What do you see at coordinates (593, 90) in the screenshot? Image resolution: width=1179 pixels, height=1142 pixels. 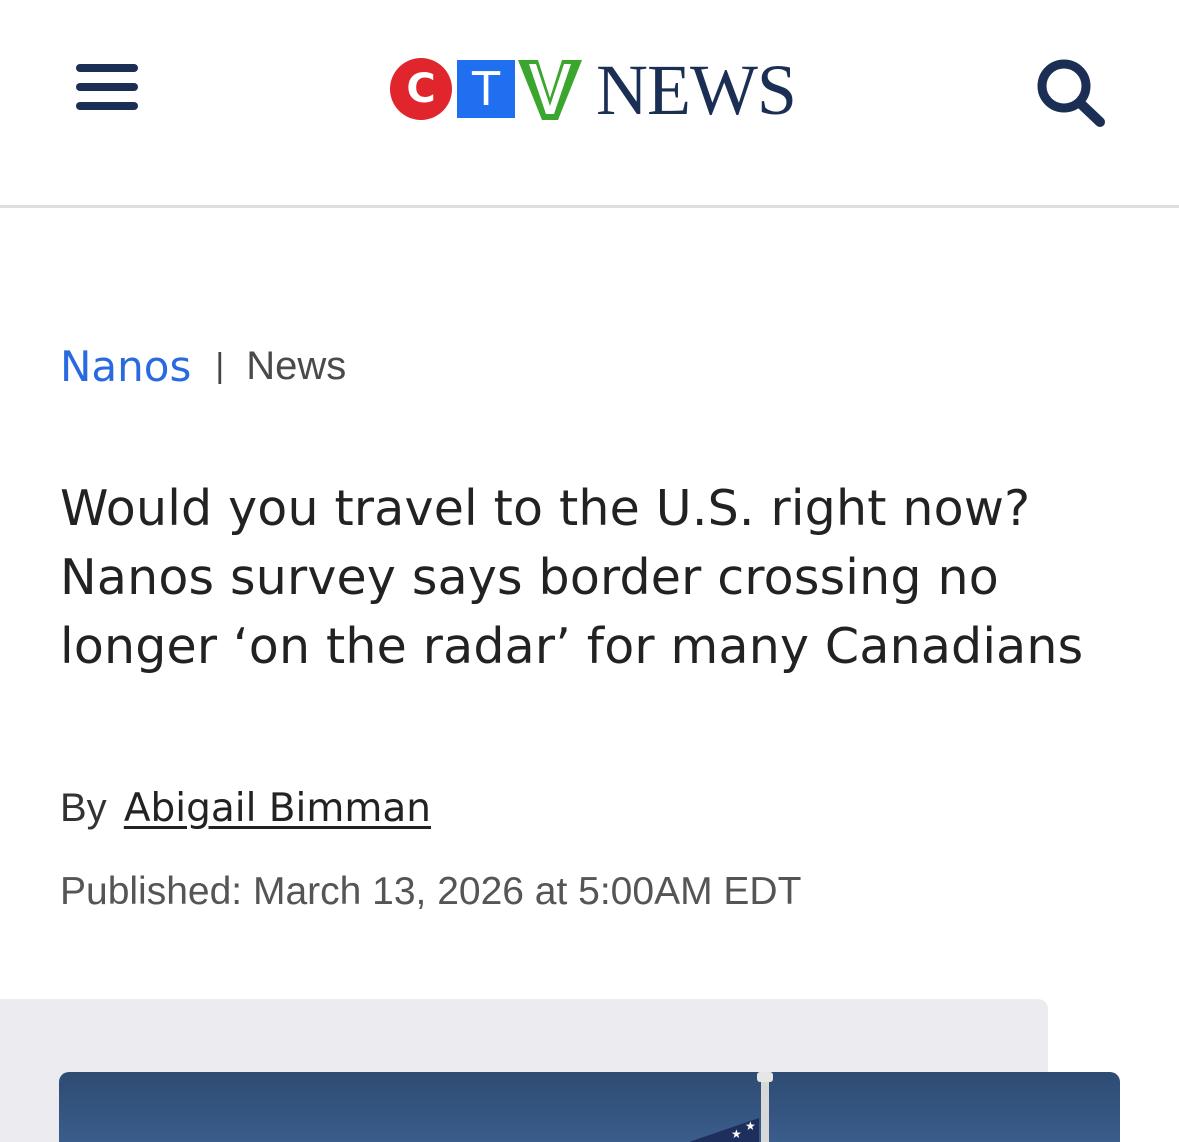 I see `ctv-news-logo: C T NEWS` at bounding box center [593, 90].